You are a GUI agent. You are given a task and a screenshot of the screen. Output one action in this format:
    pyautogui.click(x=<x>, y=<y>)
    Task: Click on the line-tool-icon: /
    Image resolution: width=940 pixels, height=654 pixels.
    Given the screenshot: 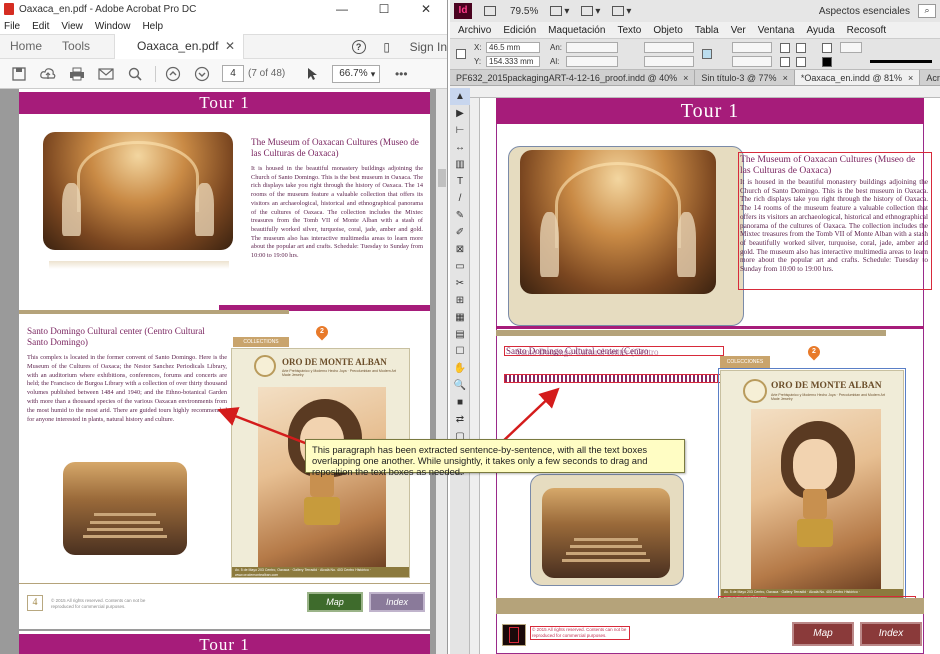 What is the action you would take?
    pyautogui.click(x=460, y=198)
    